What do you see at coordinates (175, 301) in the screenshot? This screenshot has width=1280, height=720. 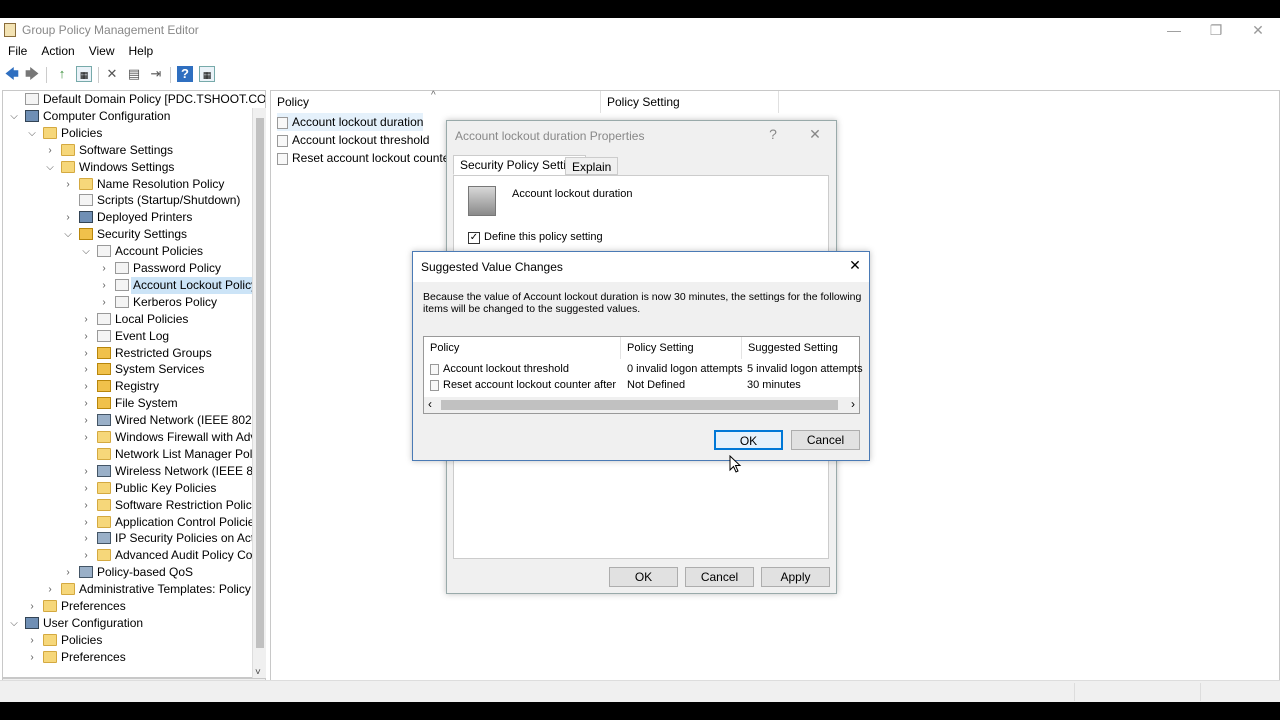 I see `tree-node-label: Kerberos Policy` at bounding box center [175, 301].